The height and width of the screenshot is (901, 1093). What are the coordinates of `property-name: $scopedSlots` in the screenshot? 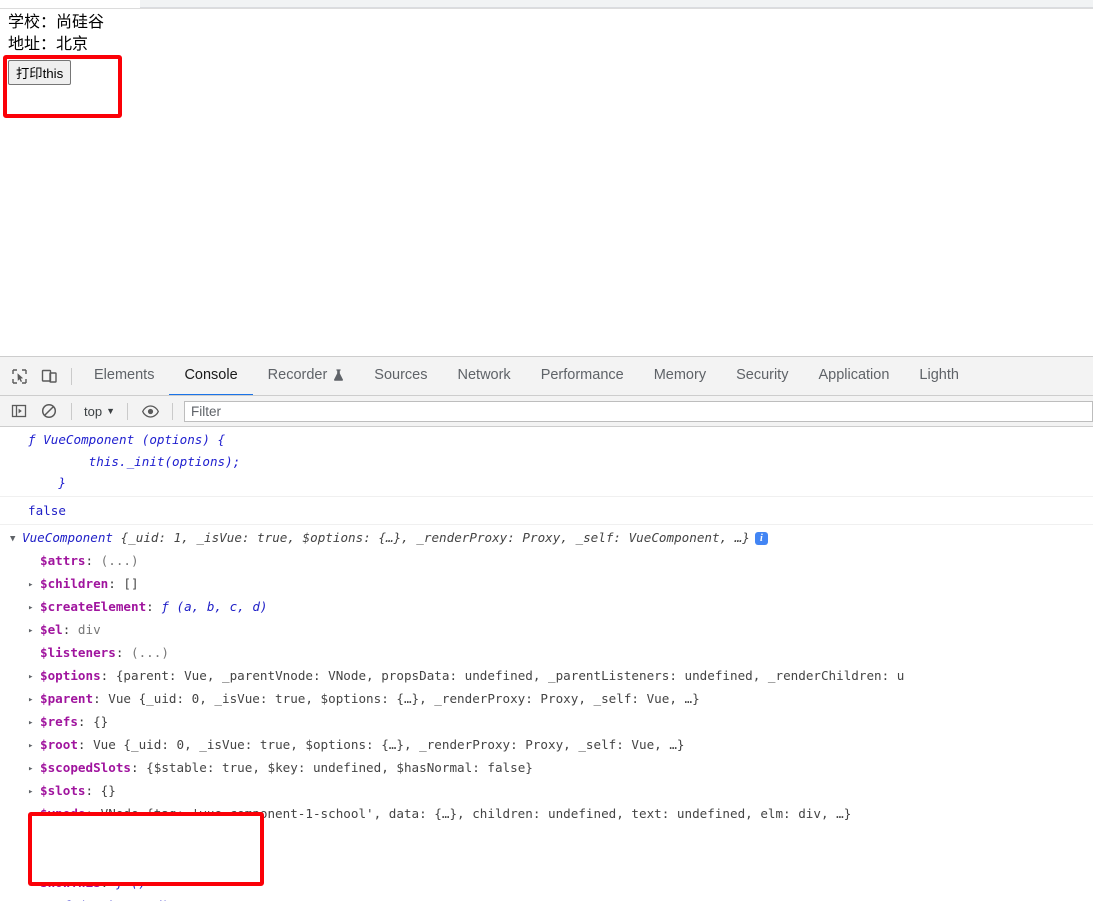 It's located at (85, 767).